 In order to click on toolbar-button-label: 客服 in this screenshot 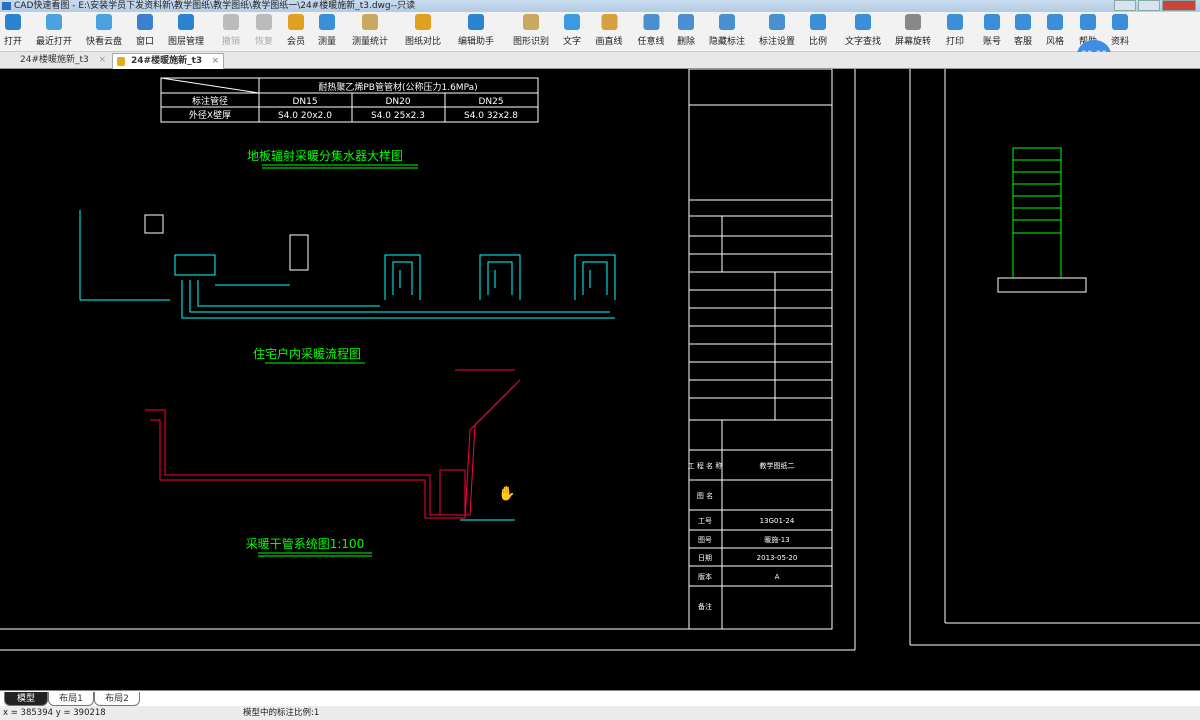, I will do `click(1023, 42)`.